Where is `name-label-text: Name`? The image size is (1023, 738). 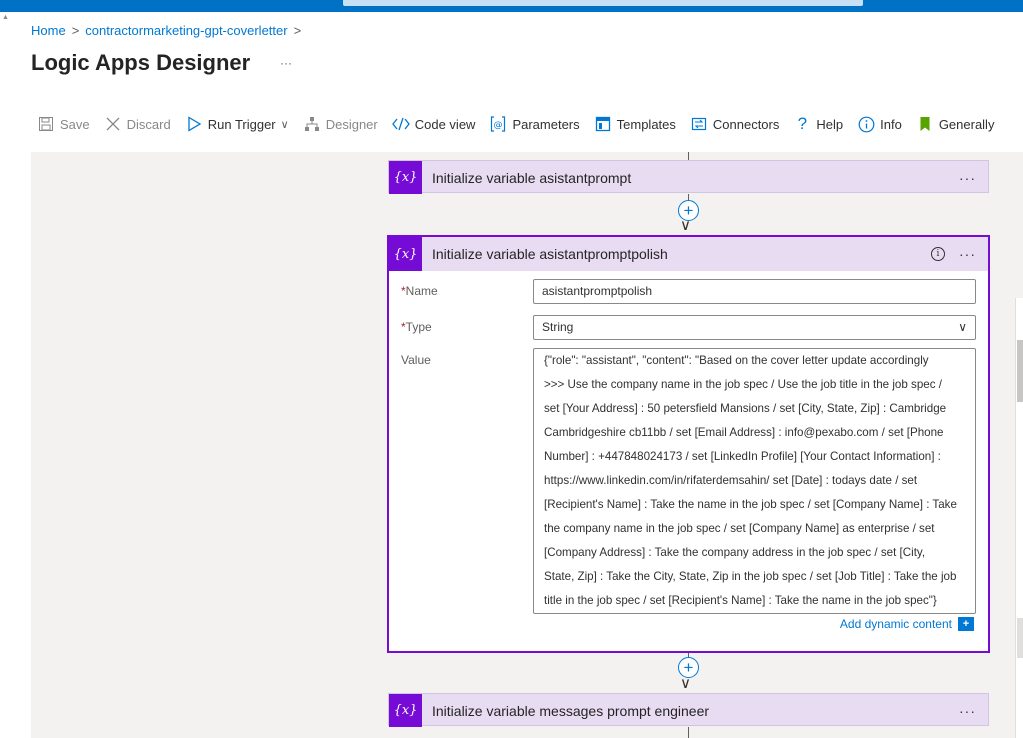 name-label-text: Name is located at coordinates (421, 291).